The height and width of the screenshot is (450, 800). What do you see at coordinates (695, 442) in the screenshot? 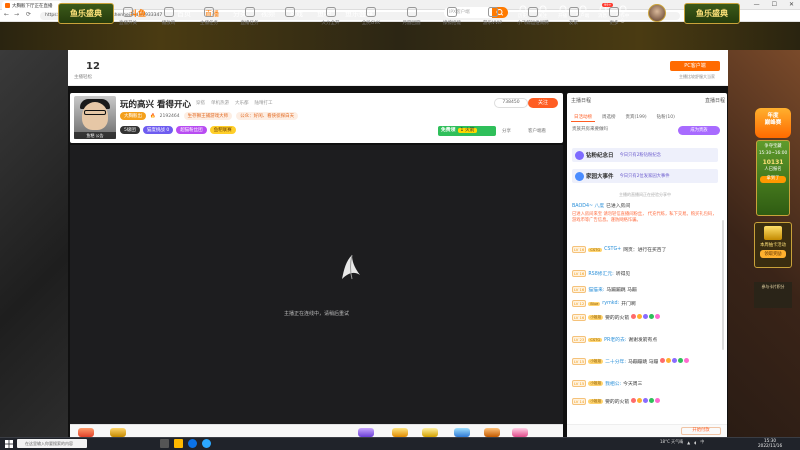
I see `volume-icon: ◖` at bounding box center [695, 442].